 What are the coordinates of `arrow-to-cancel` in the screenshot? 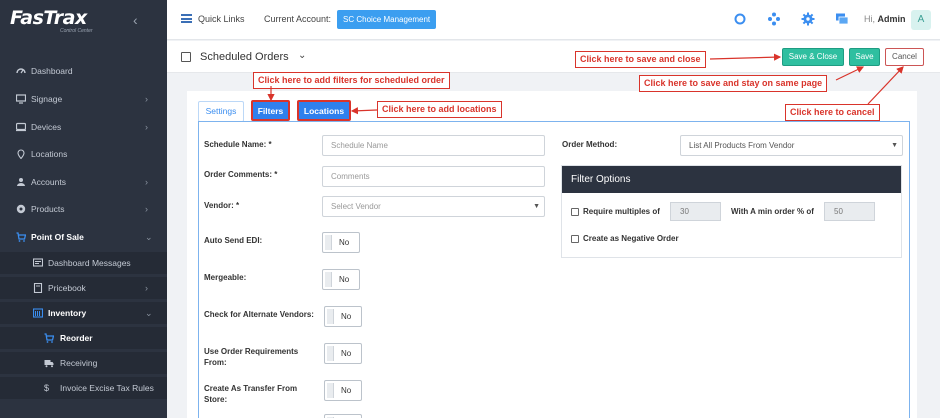 It's located at (885, 85).